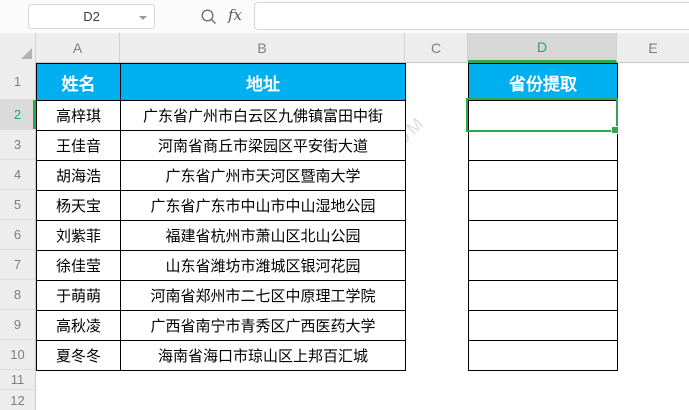 This screenshot has width=689, height=410. I want to click on column-header-b: B, so click(262, 48).